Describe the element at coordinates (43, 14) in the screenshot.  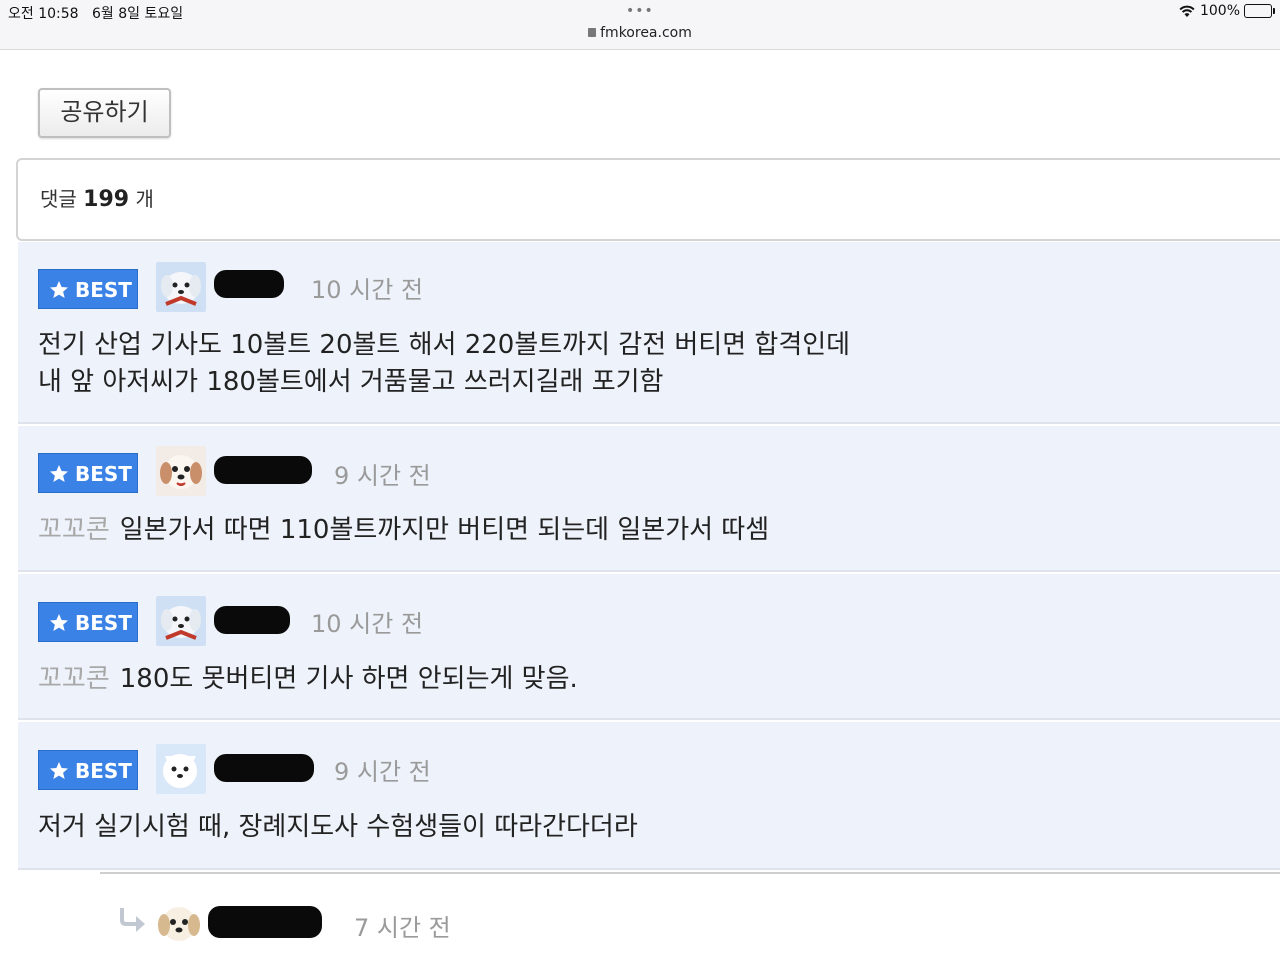
I see `status-time: 오전 10:58` at that location.